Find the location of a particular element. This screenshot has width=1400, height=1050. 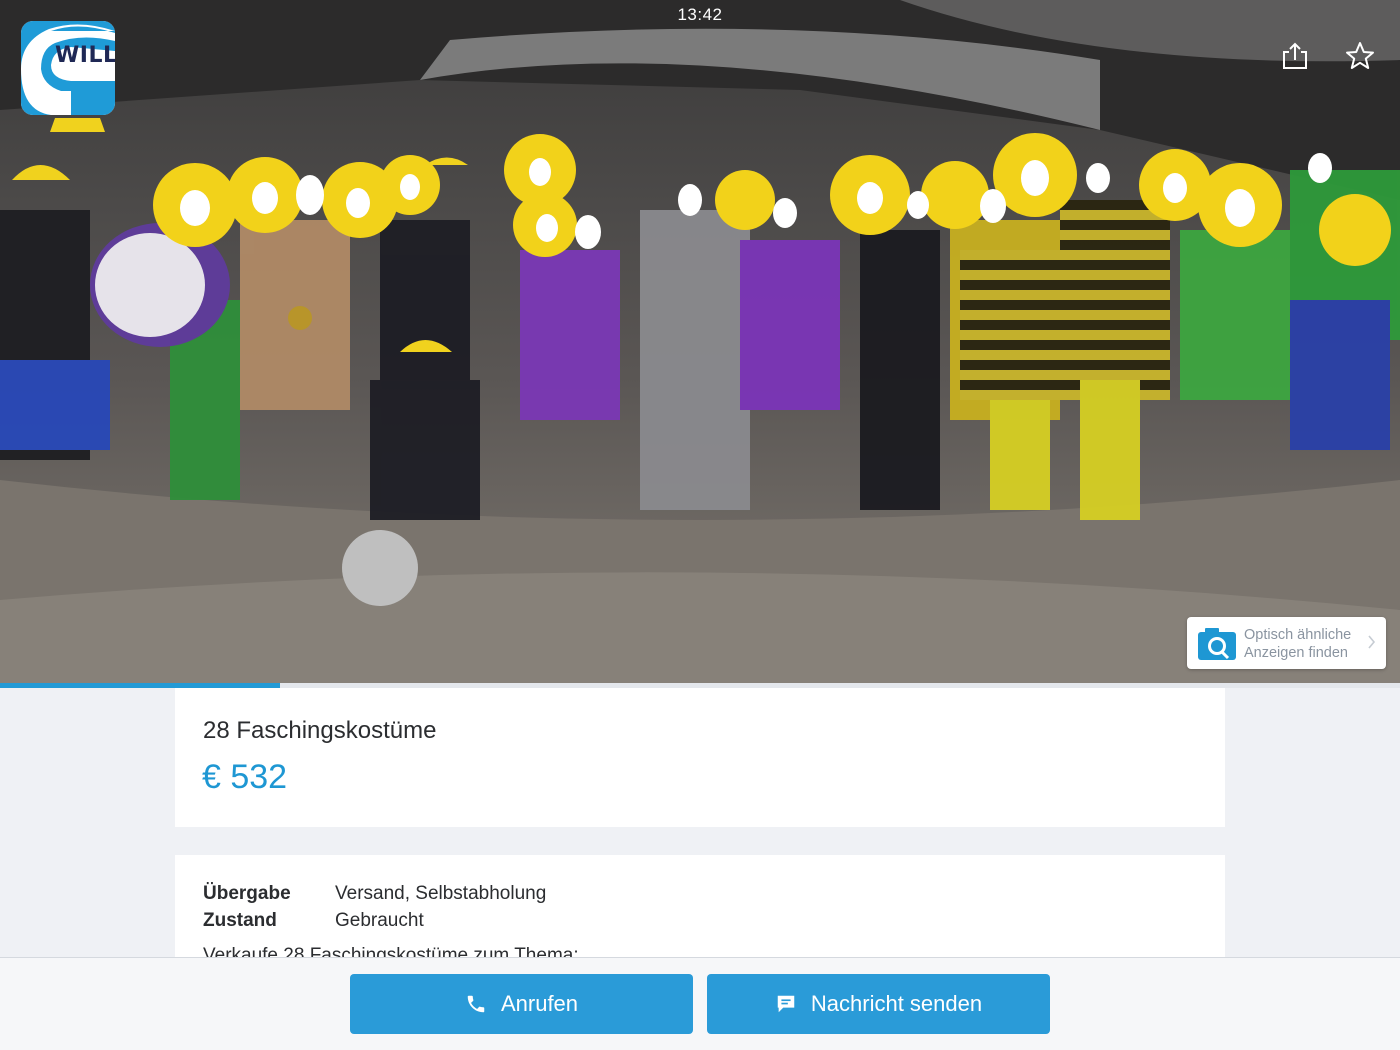

share-icon is located at coordinates (1295, 55).